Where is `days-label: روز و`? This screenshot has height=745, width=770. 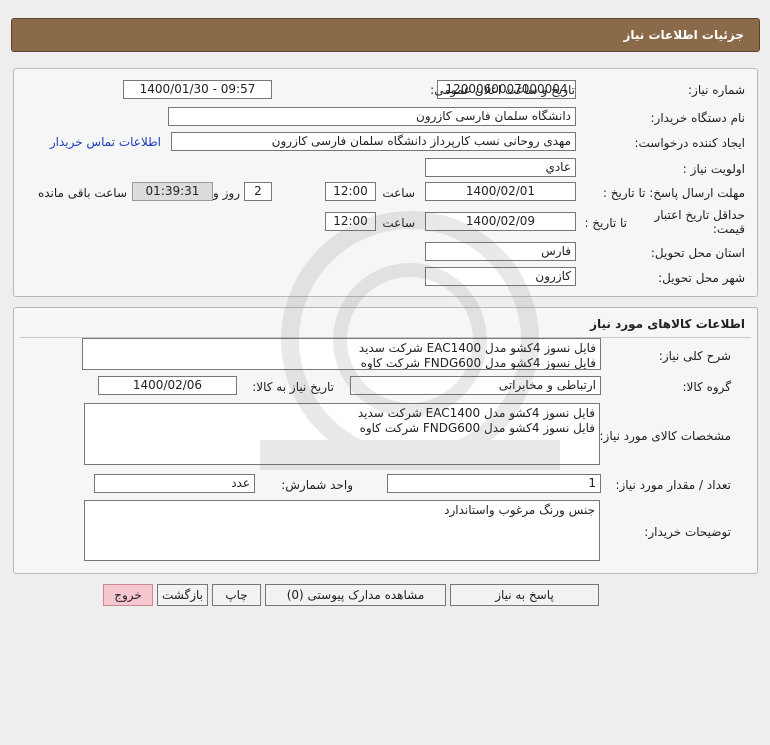 days-label: روز و is located at coordinates (226, 193).